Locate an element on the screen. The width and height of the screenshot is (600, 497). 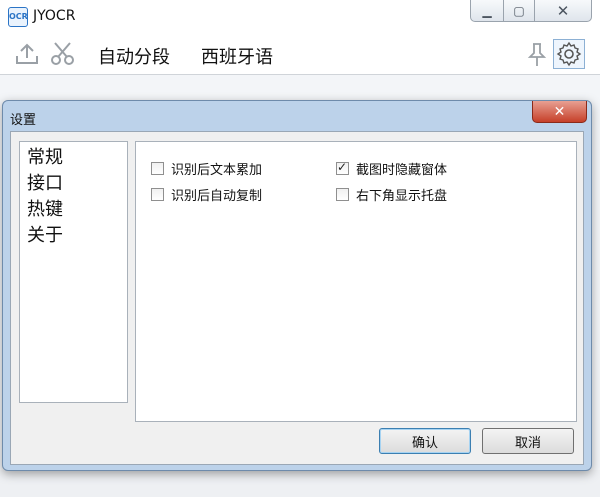
option-auto-copy: 识别后自动复制 is located at coordinates (206, 194).